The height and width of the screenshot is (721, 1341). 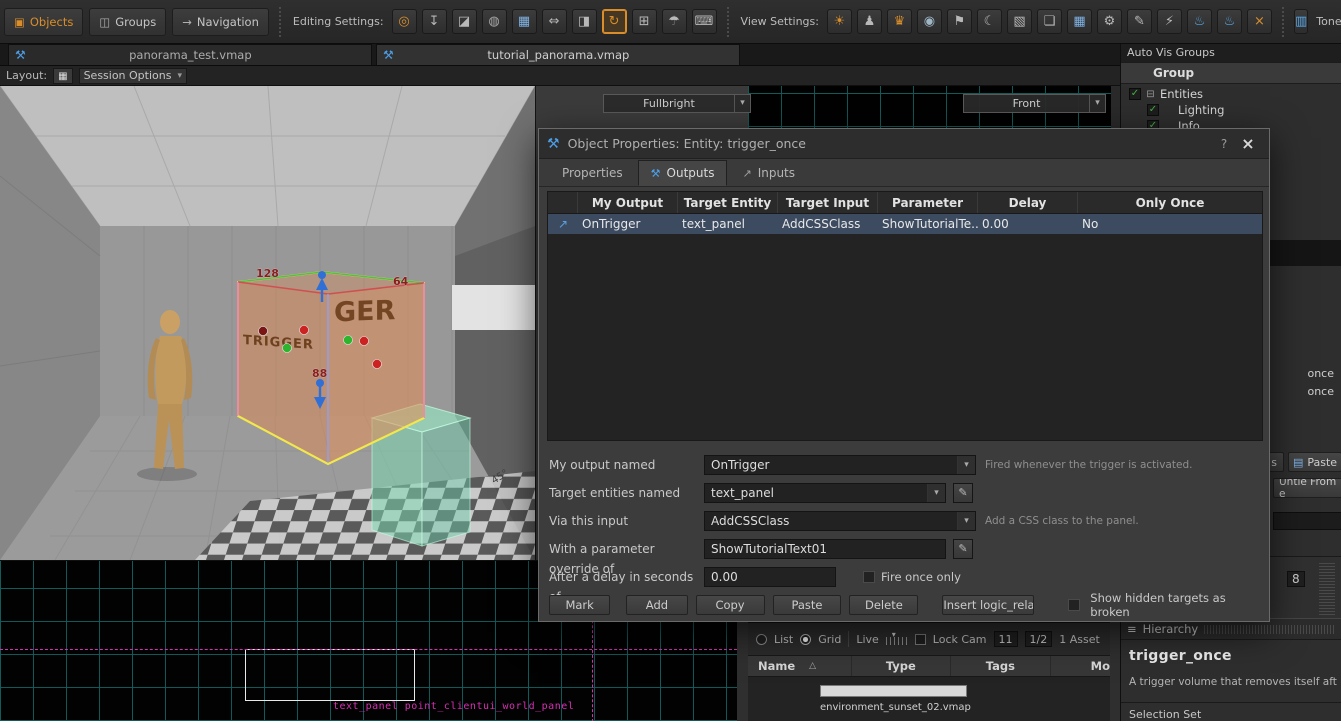 I want to click on tonemap-label: Tonemap, so click(x=1328, y=21).